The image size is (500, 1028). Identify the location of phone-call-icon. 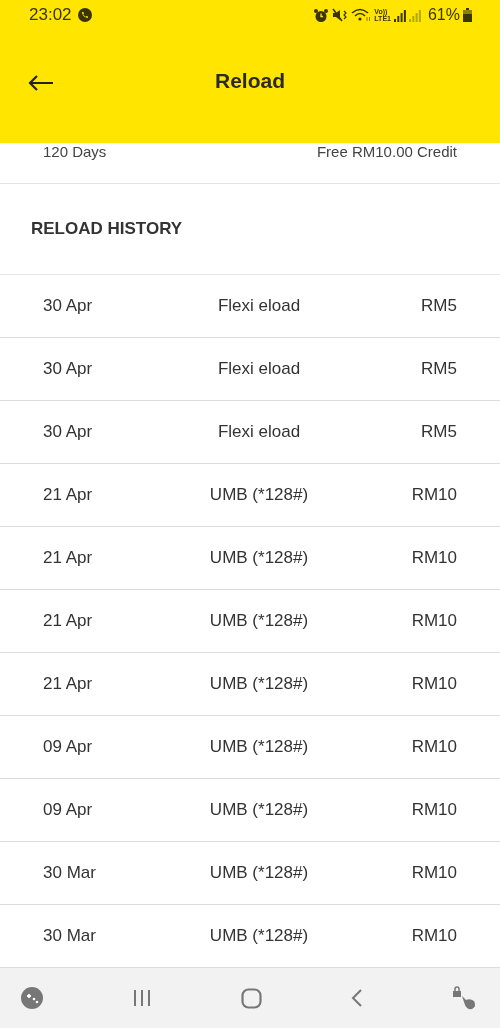
(84, 15).